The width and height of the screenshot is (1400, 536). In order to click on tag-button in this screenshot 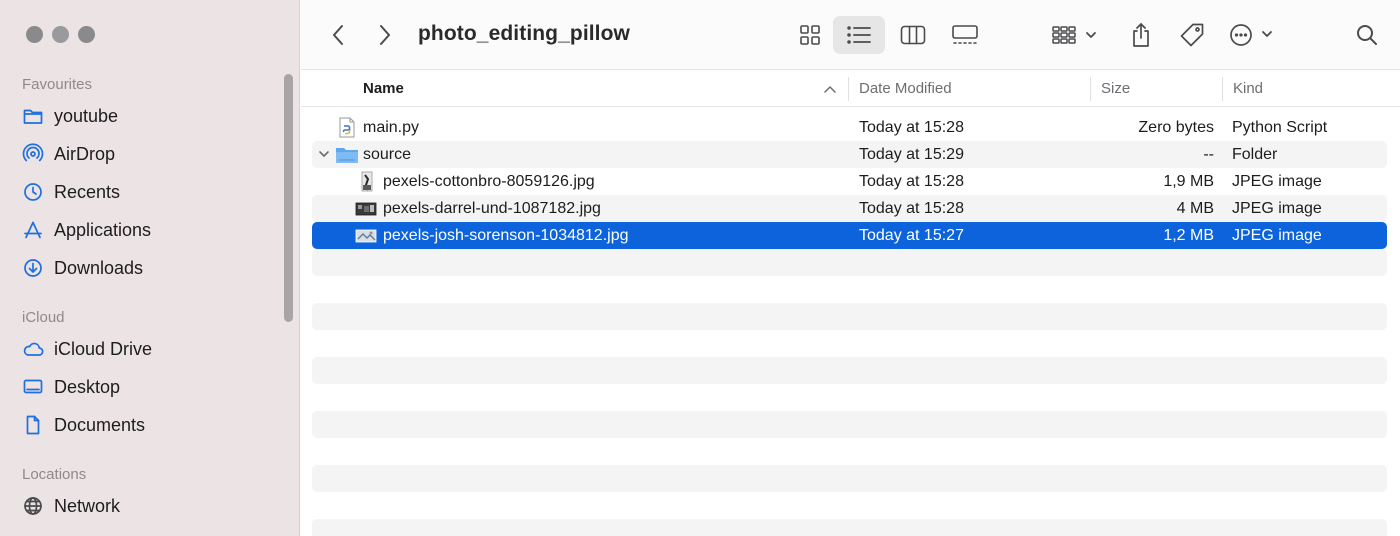, I will do `click(1192, 35)`.